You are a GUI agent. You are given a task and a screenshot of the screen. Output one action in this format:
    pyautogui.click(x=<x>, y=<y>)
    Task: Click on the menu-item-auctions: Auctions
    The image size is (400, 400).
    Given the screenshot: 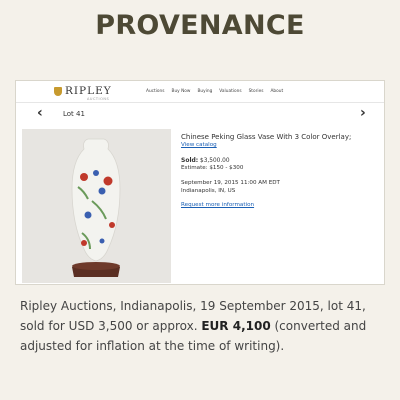 What is the action you would take?
    pyautogui.click(x=155, y=91)
    